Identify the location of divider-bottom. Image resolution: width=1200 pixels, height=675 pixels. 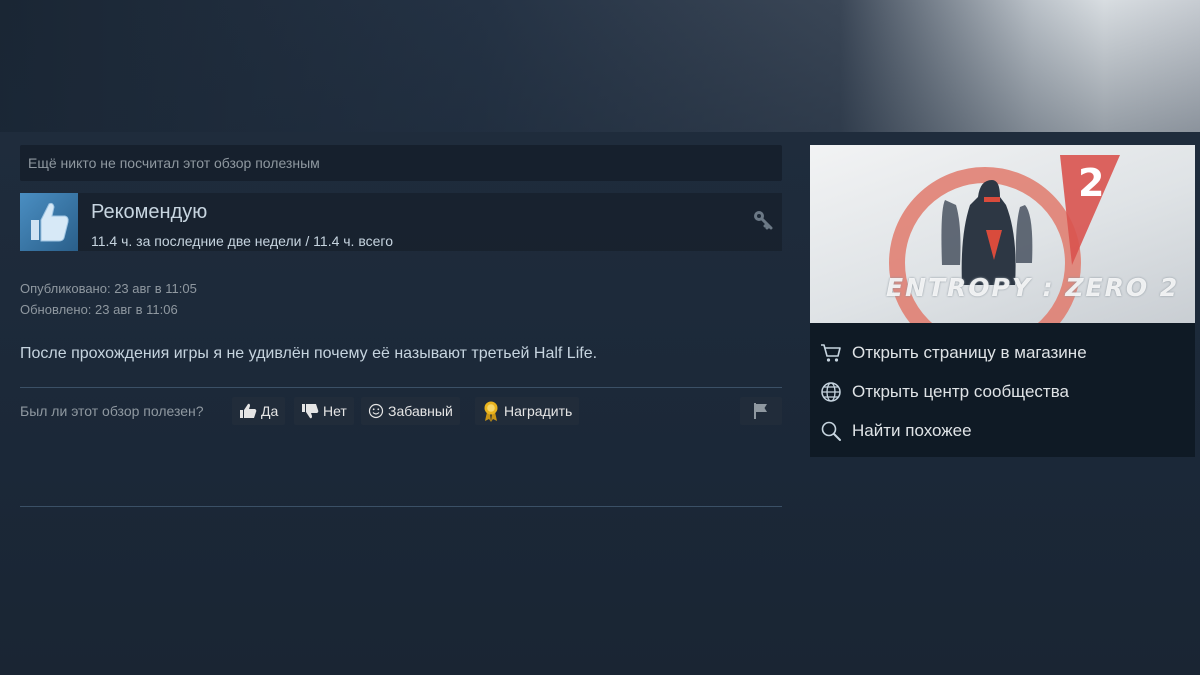
(401, 506).